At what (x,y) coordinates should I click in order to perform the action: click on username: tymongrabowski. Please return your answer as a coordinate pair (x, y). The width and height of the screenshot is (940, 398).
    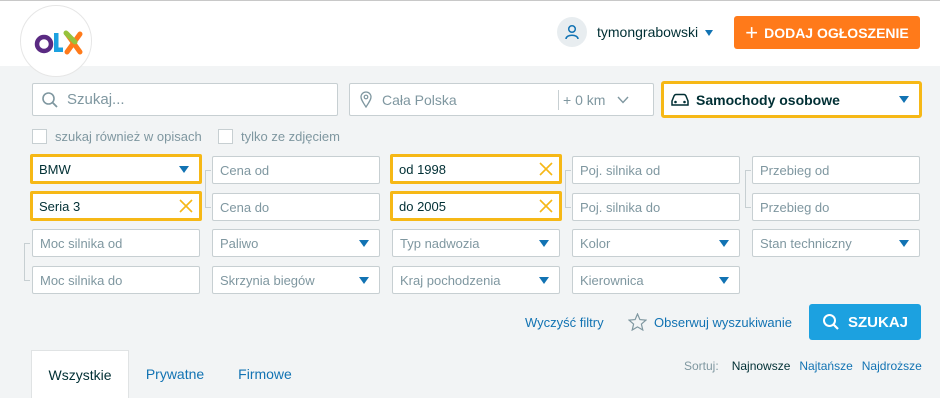
    Looking at the image, I should click on (648, 32).